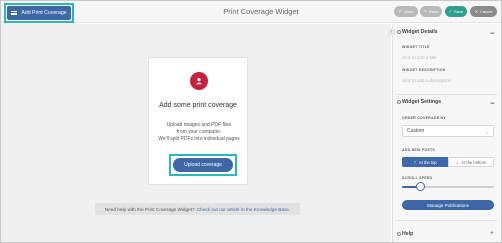 This screenshot has height=243, width=502. I want to click on save-button: ✓ Save, so click(456, 11).